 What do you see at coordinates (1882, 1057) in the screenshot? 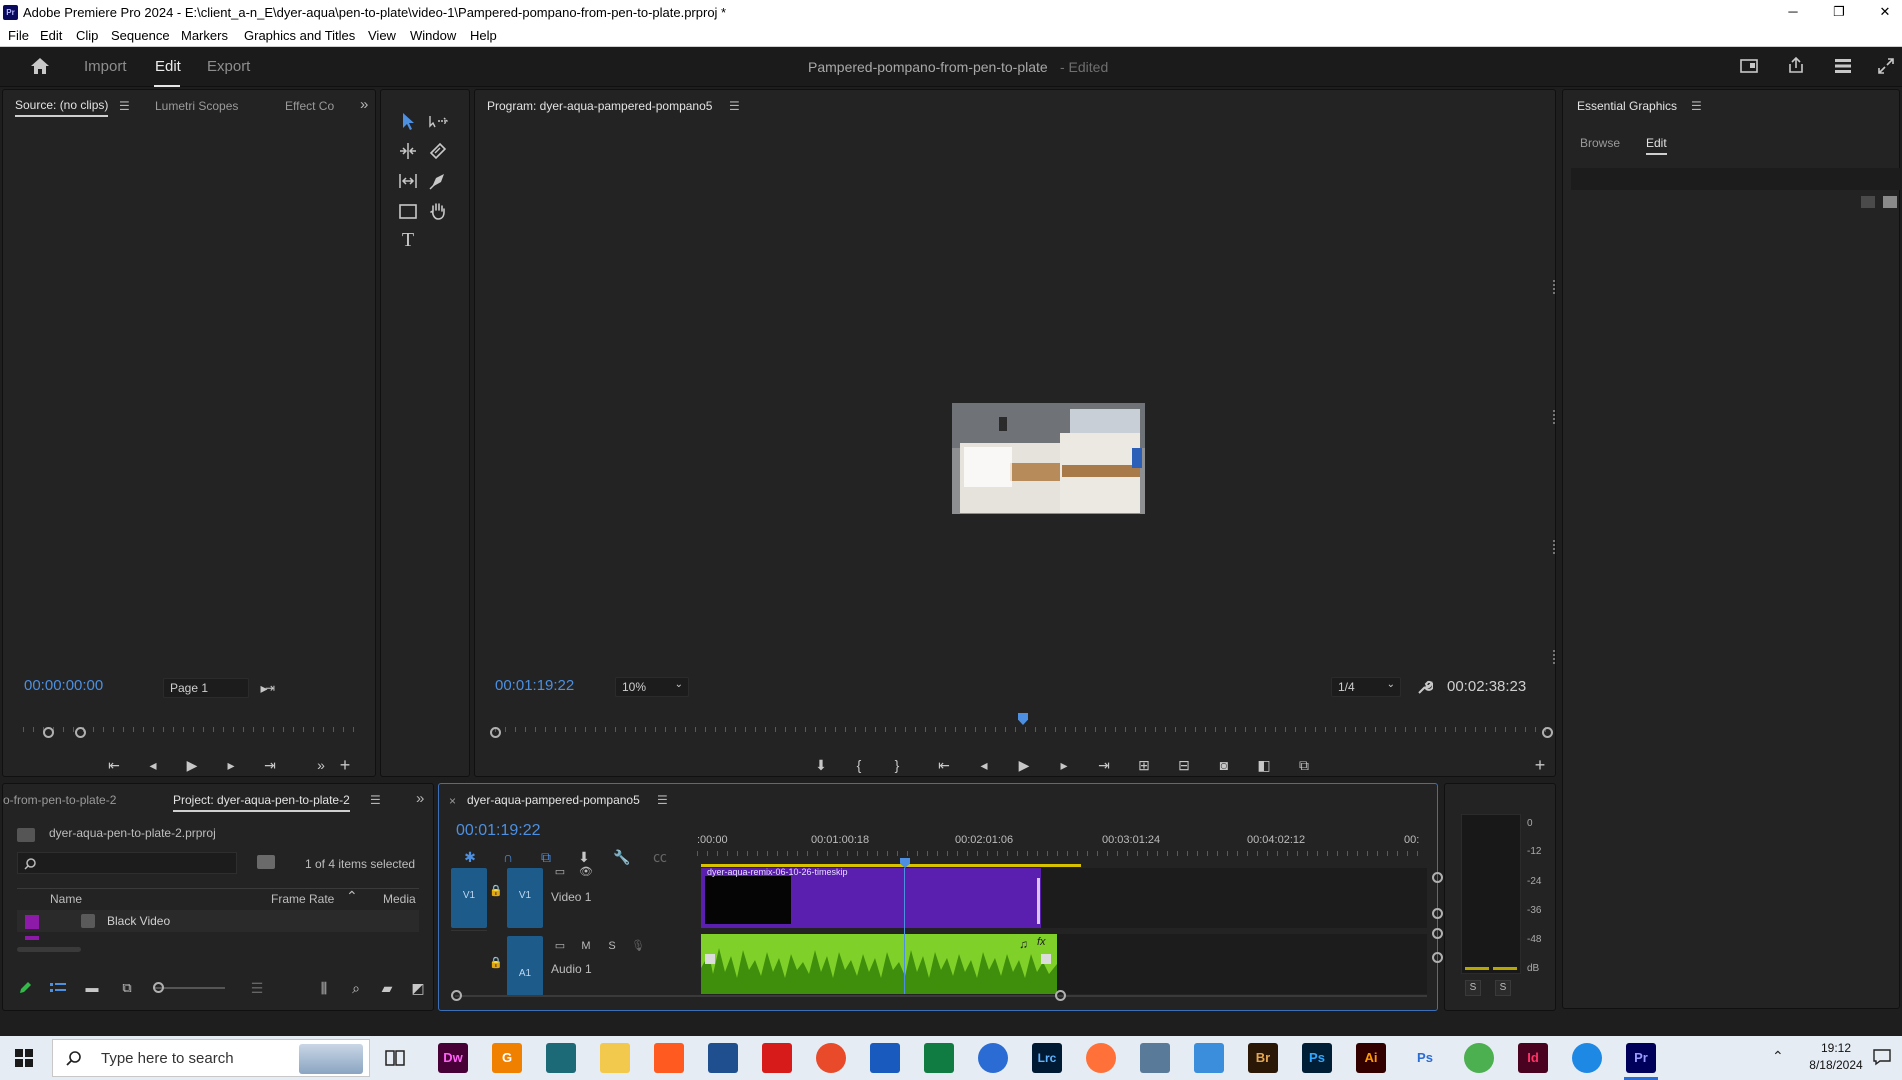
I see `notifications-button` at bounding box center [1882, 1057].